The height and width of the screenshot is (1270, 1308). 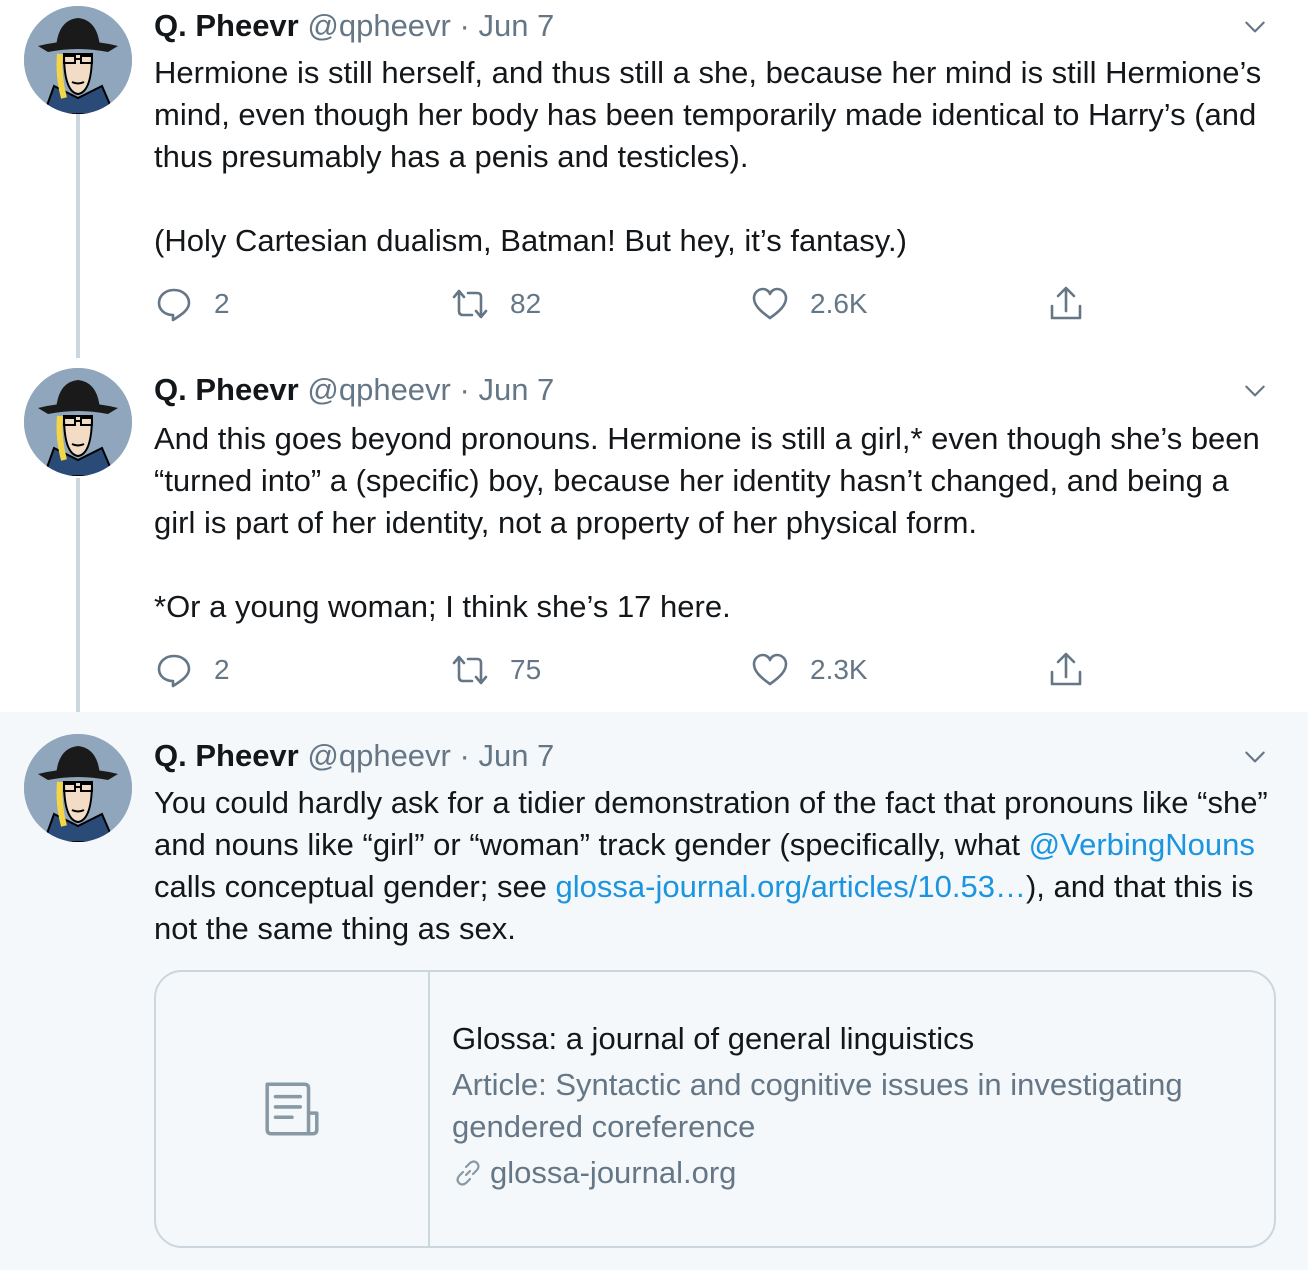 What do you see at coordinates (809, 670) in the screenshot?
I see `like-button: 2.3K` at bounding box center [809, 670].